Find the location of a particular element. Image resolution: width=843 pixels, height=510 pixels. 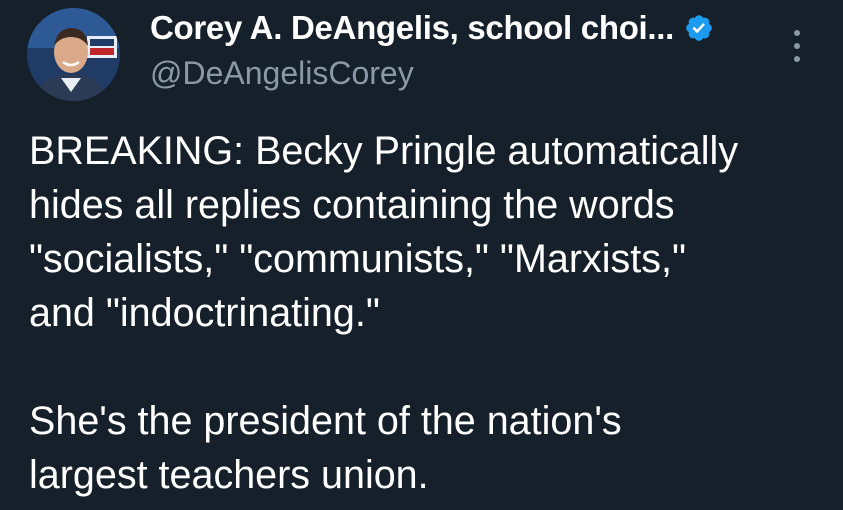

author-handle: @DeAngelisCorey is located at coordinates (282, 73).